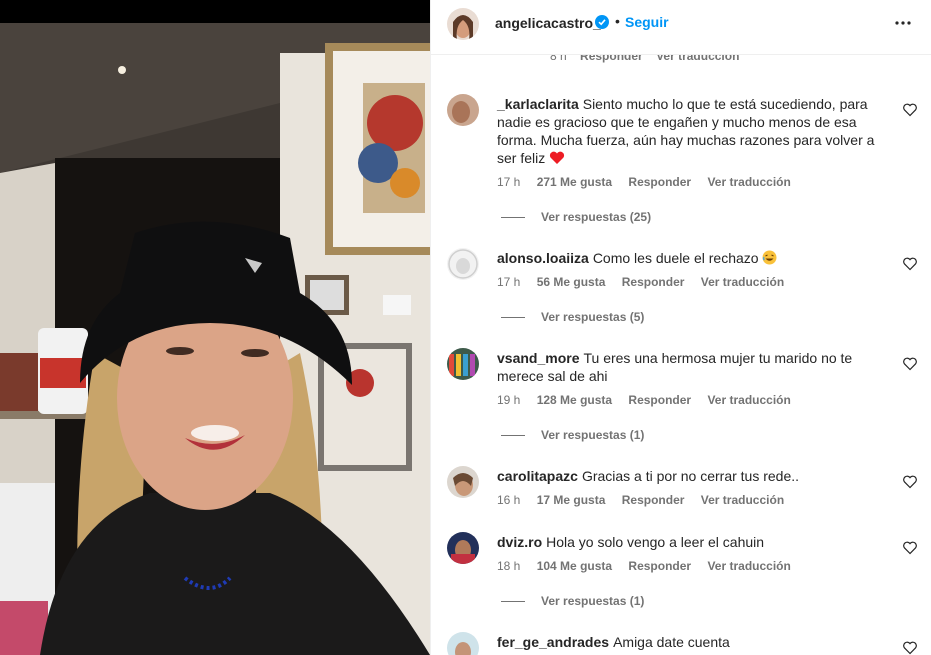 Image resolution: width=931 pixels, height=655 pixels. I want to click on media-top-bar, so click(215, 11).